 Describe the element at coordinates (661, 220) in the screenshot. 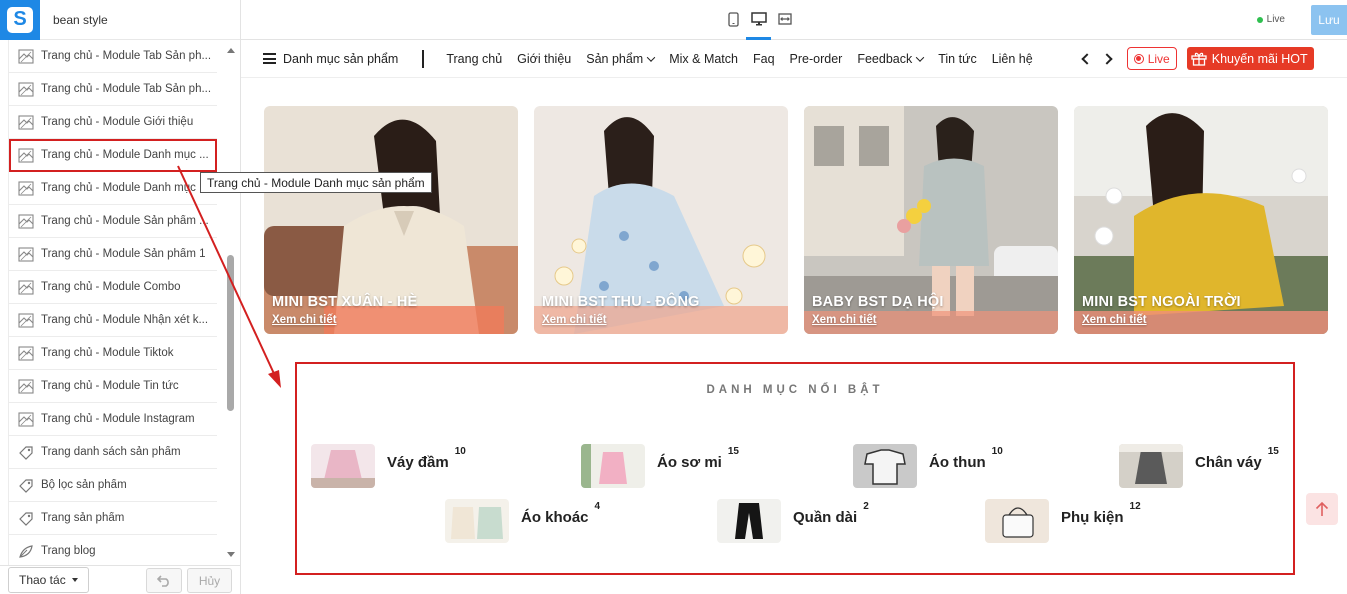

I see `collection-banner: MINI BST THU - ĐÔNG Xem chi tiết` at that location.